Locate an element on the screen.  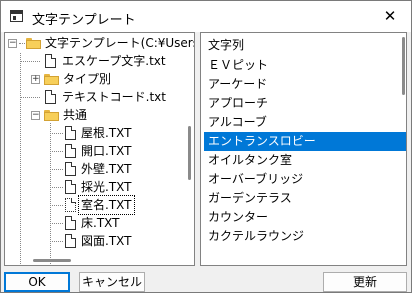
cancel-button: キャンセル is located at coordinates (112, 282).